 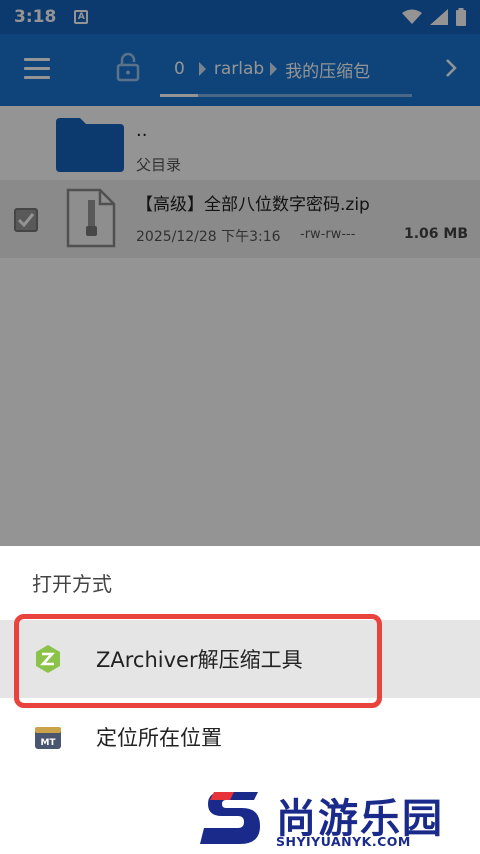 What do you see at coordinates (340, 819) in the screenshot?
I see `watermark-logo: 尚游乐园 SHYIYUANYK.COM` at bounding box center [340, 819].